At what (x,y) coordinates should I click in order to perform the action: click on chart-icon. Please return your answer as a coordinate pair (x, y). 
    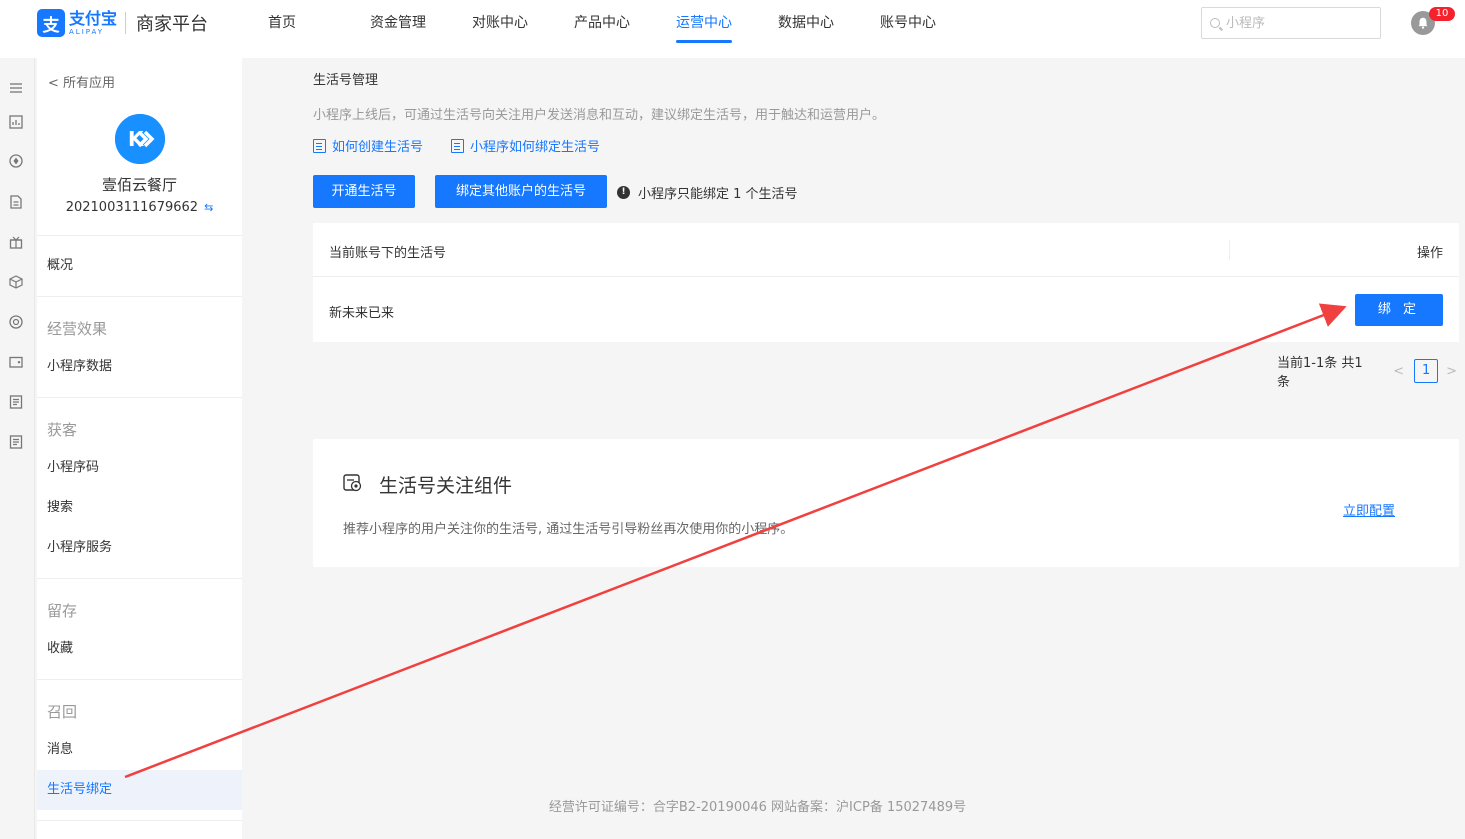
    Looking at the image, I should click on (16, 122).